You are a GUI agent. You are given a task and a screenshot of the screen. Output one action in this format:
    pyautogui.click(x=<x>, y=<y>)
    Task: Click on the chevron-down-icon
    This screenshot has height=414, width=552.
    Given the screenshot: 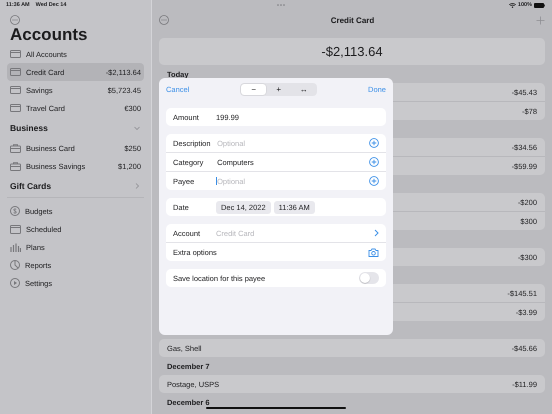 What is the action you would take?
    pyautogui.click(x=137, y=128)
    